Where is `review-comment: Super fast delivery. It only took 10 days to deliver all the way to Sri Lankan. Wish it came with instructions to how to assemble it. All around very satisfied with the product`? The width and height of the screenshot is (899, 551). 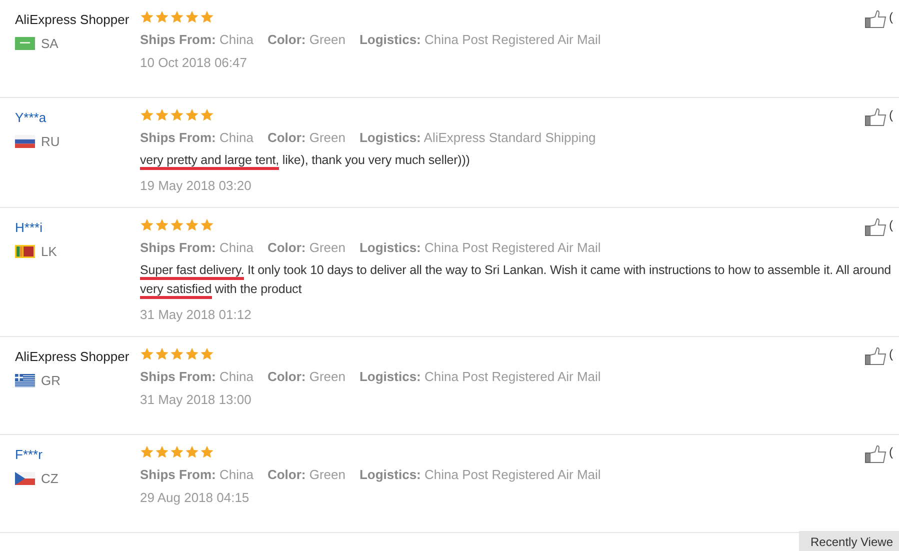
review-comment: Super fast delivery. It only took 10 days to deliver all the way to Sri Lankan. Wish it came with instructions to how to assemble it. All around very satisfied with the product is located at coordinates (517, 280).